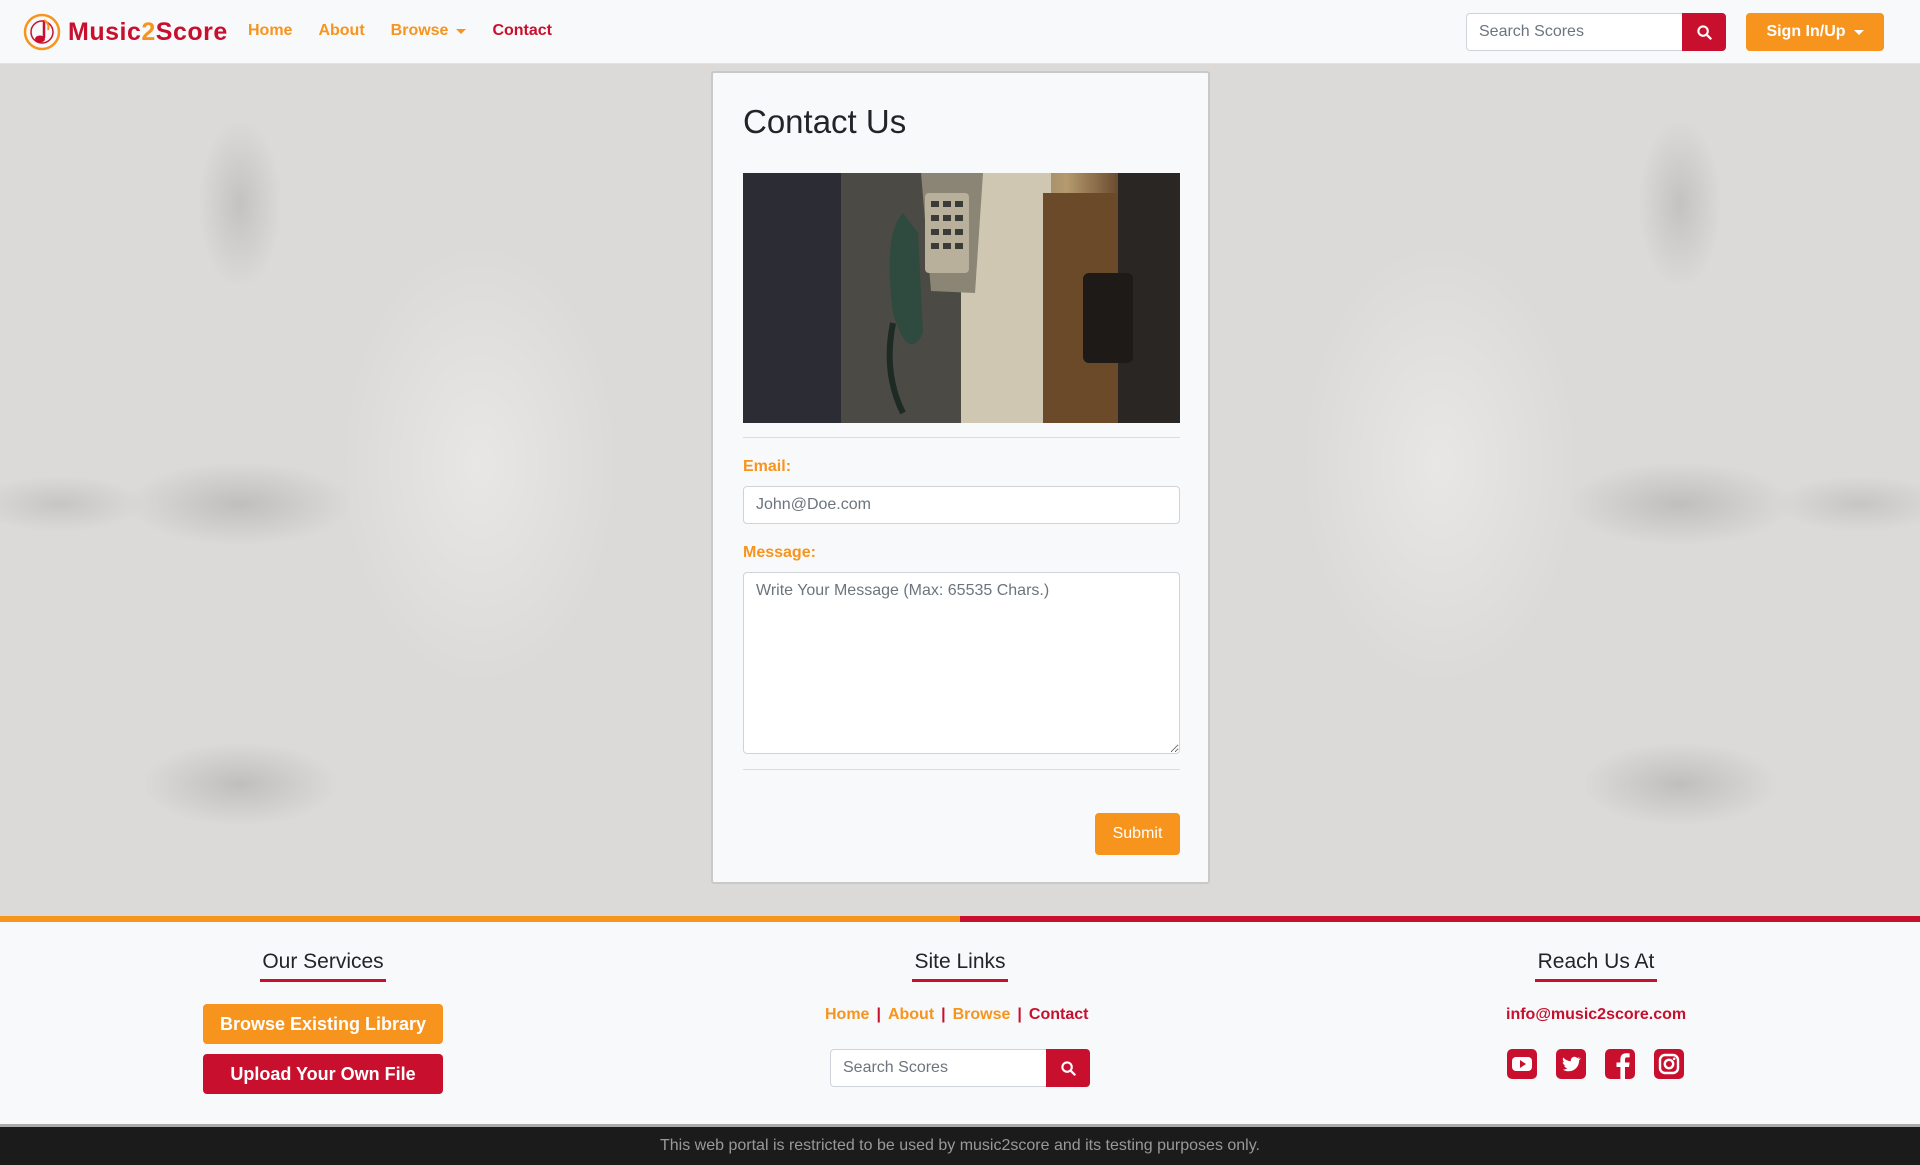  What do you see at coordinates (1571, 1064) in the screenshot?
I see `twitter-icon` at bounding box center [1571, 1064].